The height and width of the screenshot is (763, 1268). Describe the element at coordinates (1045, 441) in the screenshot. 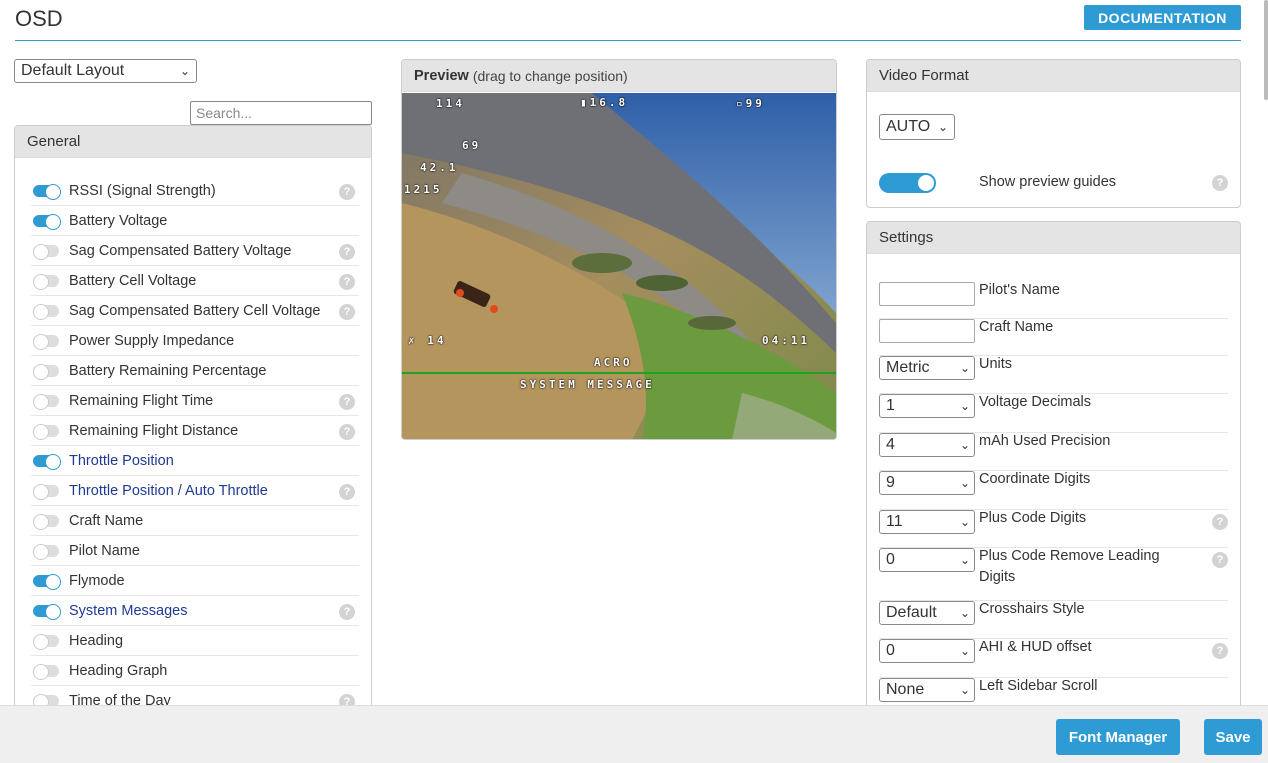

I see `settings-label: mAh Used Precision` at that location.